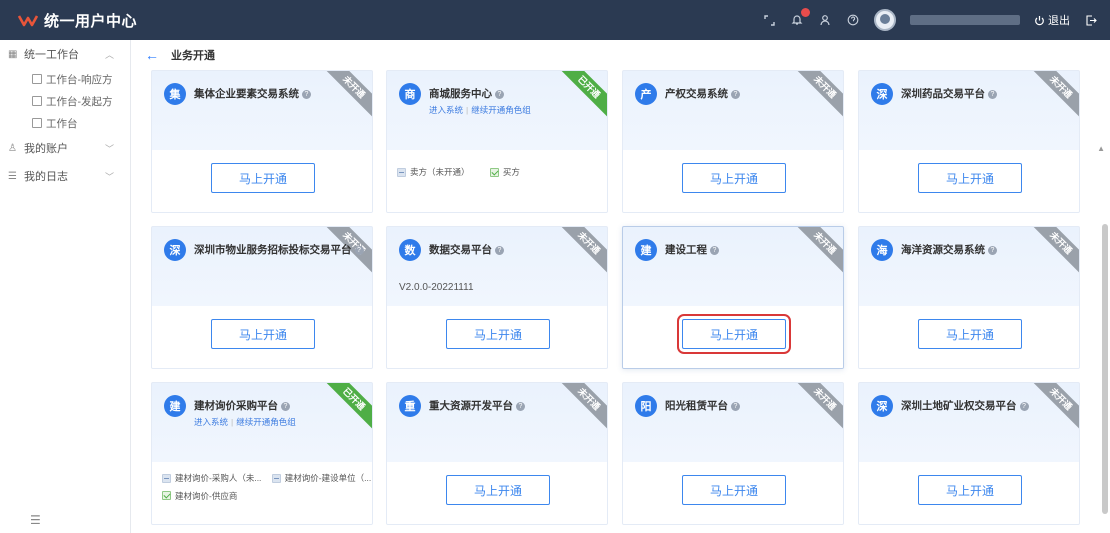  Describe the element at coordinates (410, 406) in the screenshot. I see `service-icon: 重` at that location.